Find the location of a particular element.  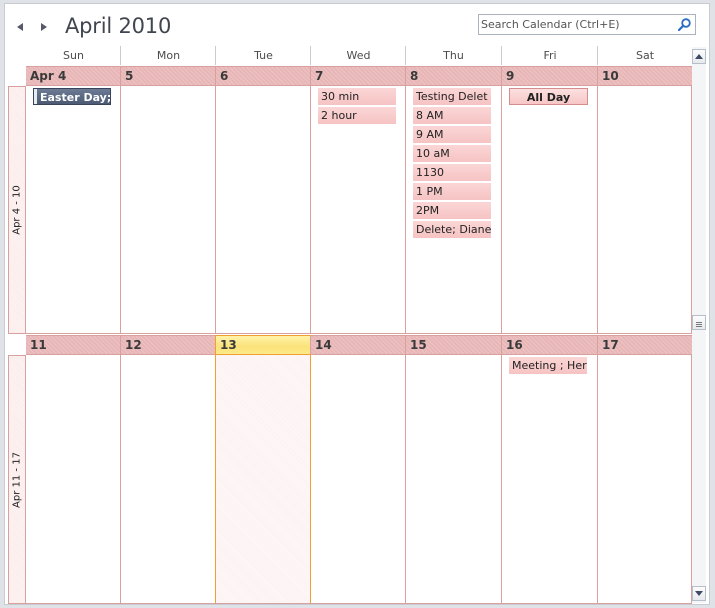

week-2-date-row: 11 12 13 14 15 16 17 is located at coordinates (359, 345).